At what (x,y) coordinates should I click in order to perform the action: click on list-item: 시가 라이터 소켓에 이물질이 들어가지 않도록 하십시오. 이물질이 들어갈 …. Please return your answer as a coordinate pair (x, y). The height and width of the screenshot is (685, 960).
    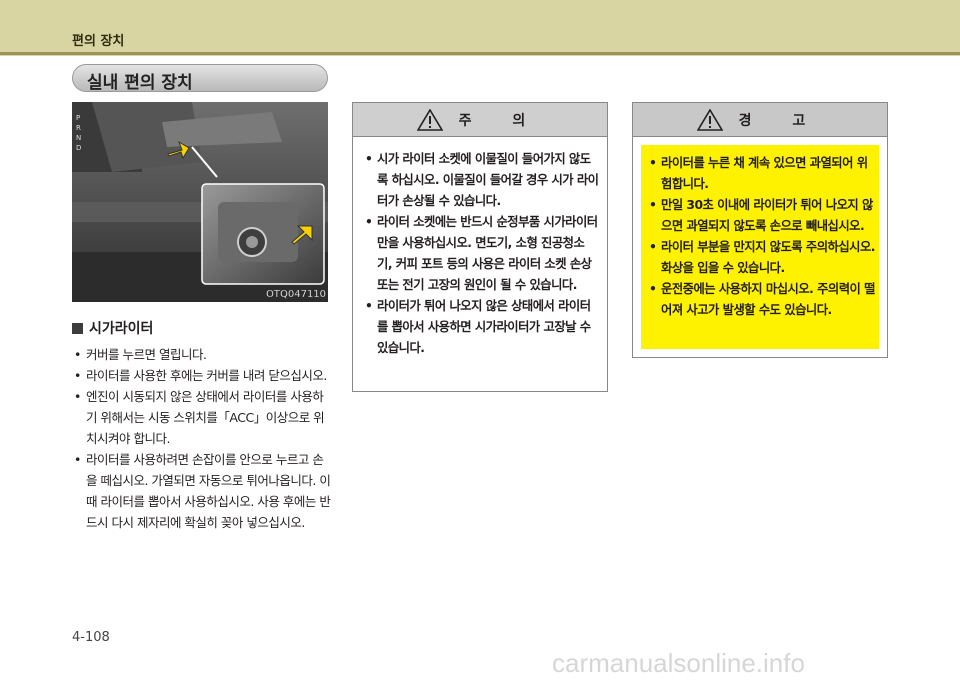
    Looking at the image, I should click on (481, 180).